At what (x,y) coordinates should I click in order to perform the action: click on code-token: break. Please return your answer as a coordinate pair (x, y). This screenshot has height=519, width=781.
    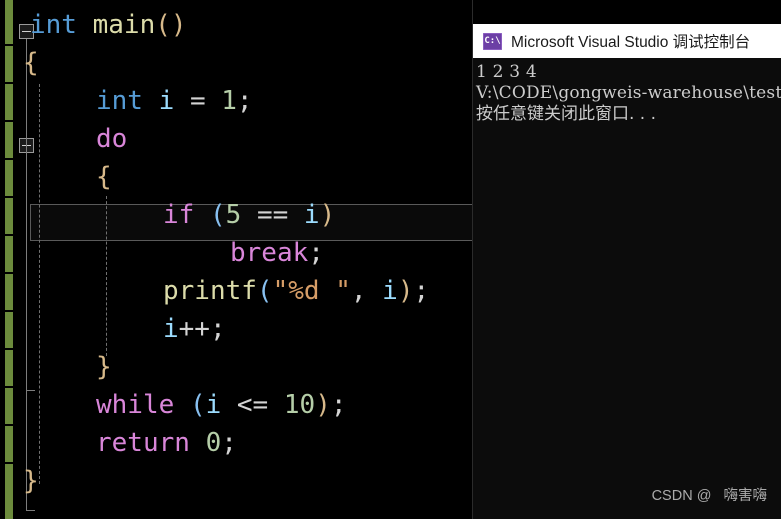
    Looking at the image, I should click on (269, 253).